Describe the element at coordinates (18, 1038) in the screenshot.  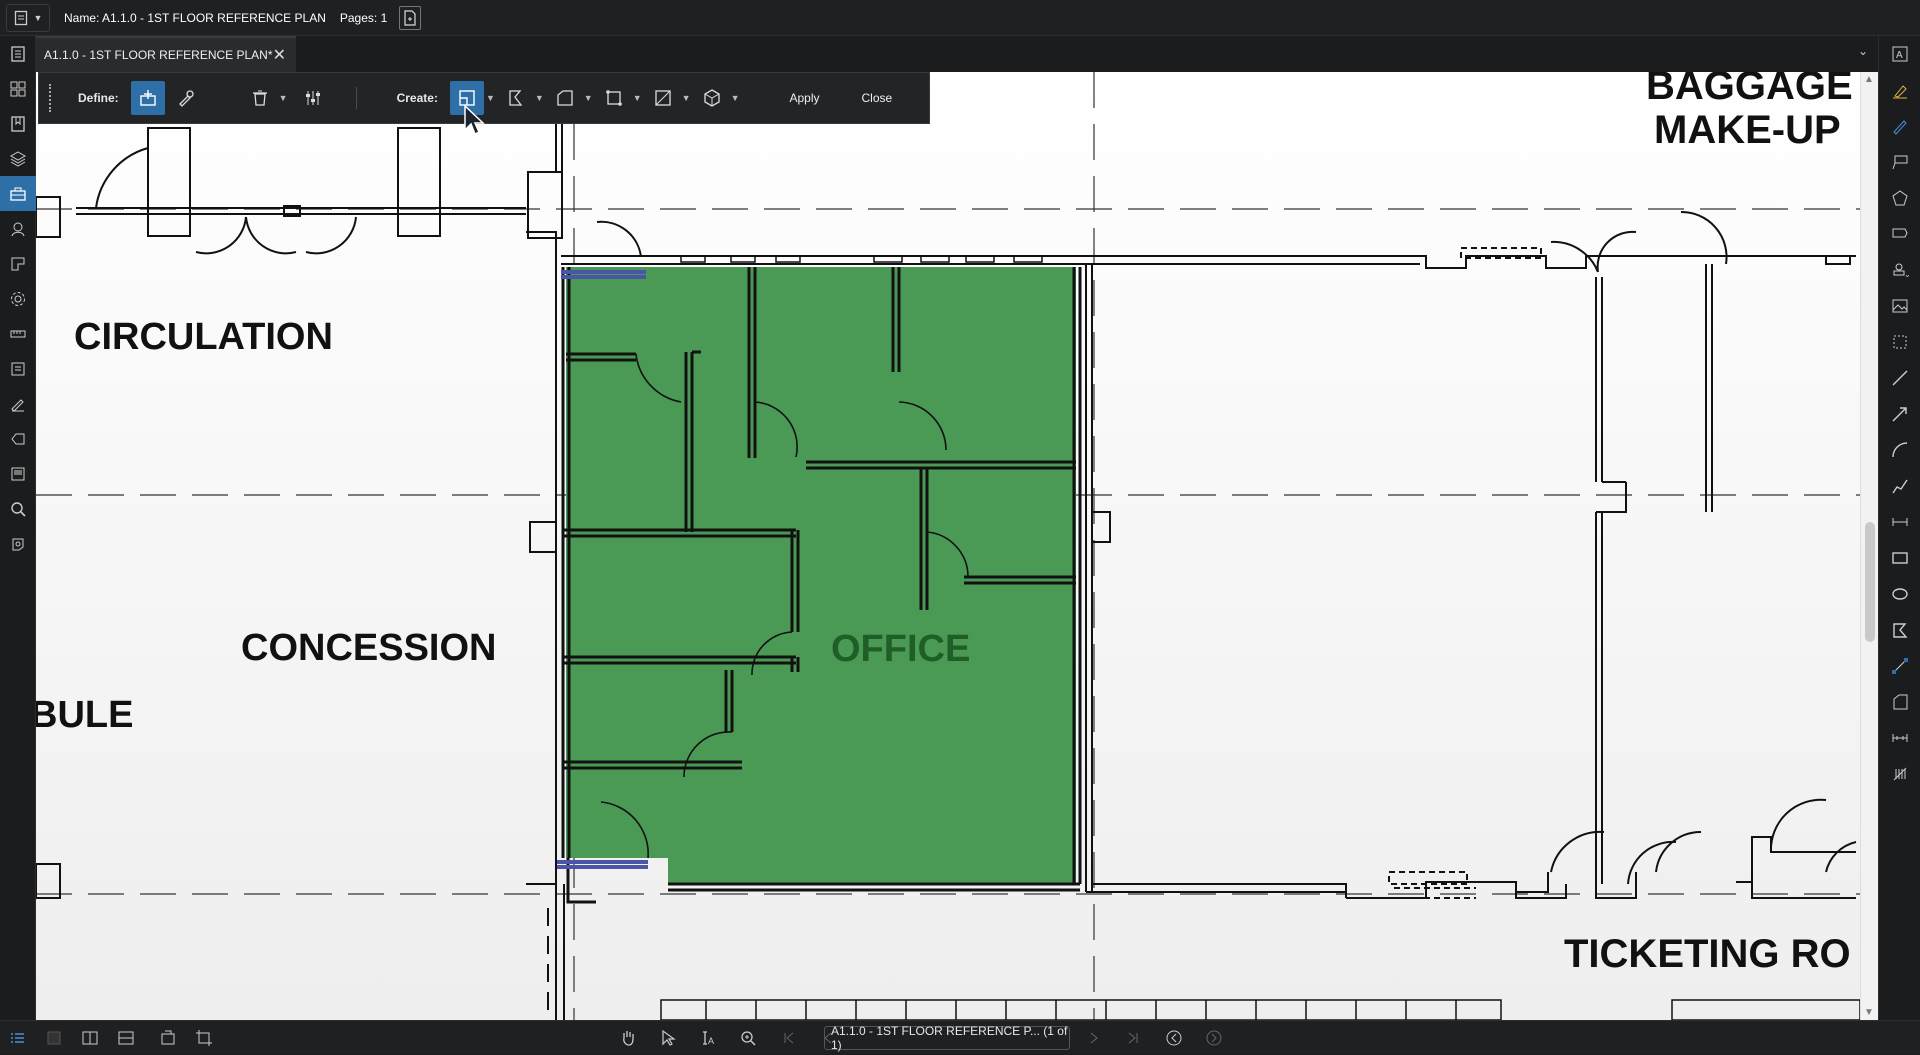
I see `list-menu-icon` at that location.